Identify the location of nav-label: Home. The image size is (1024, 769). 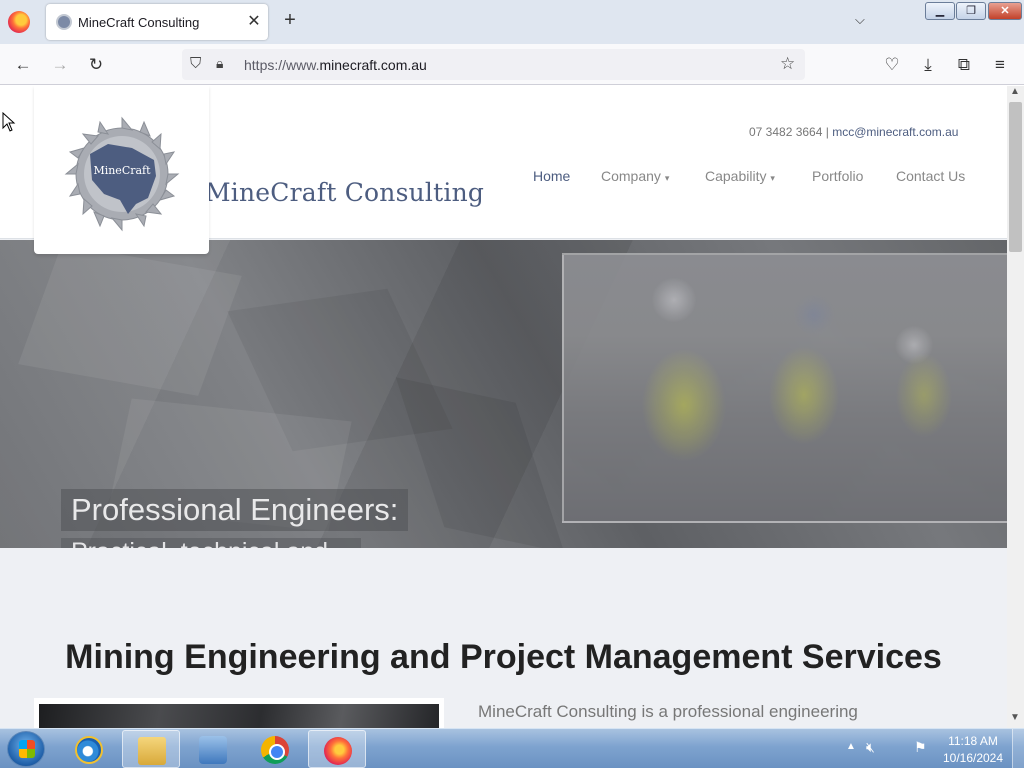
(552, 176).